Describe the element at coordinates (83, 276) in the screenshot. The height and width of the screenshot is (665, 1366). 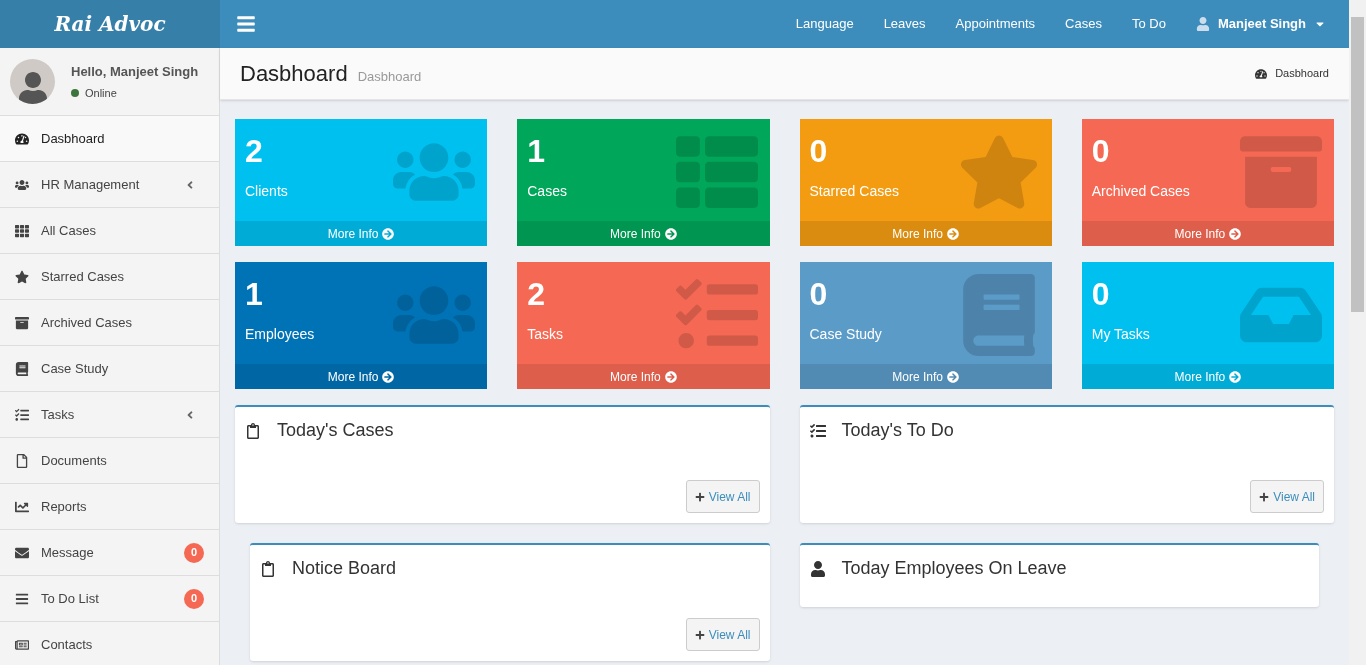
I see `sidebar-label: Starred Cases` at that location.